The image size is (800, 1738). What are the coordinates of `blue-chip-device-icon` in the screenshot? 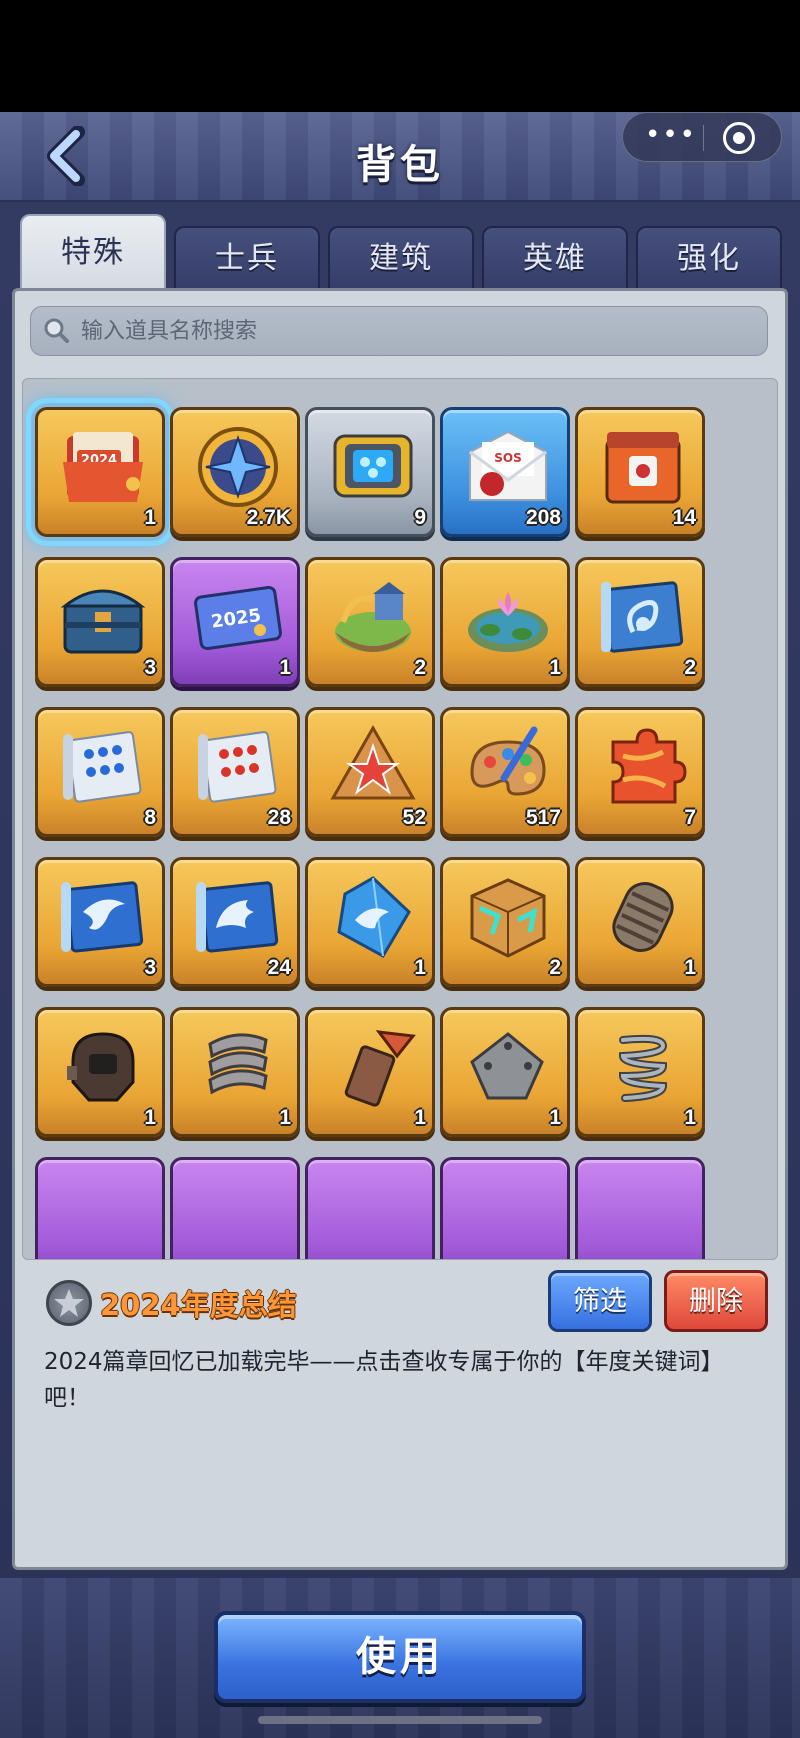 It's located at (373, 466).